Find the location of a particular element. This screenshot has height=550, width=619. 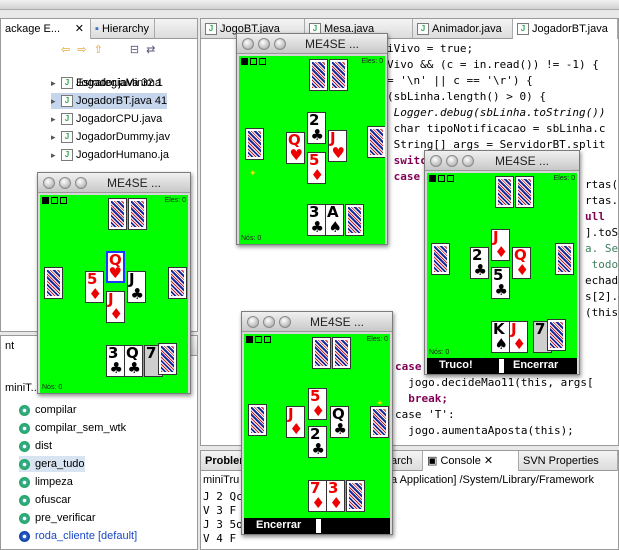

ant-target: limpeza is located at coordinates (46, 482).